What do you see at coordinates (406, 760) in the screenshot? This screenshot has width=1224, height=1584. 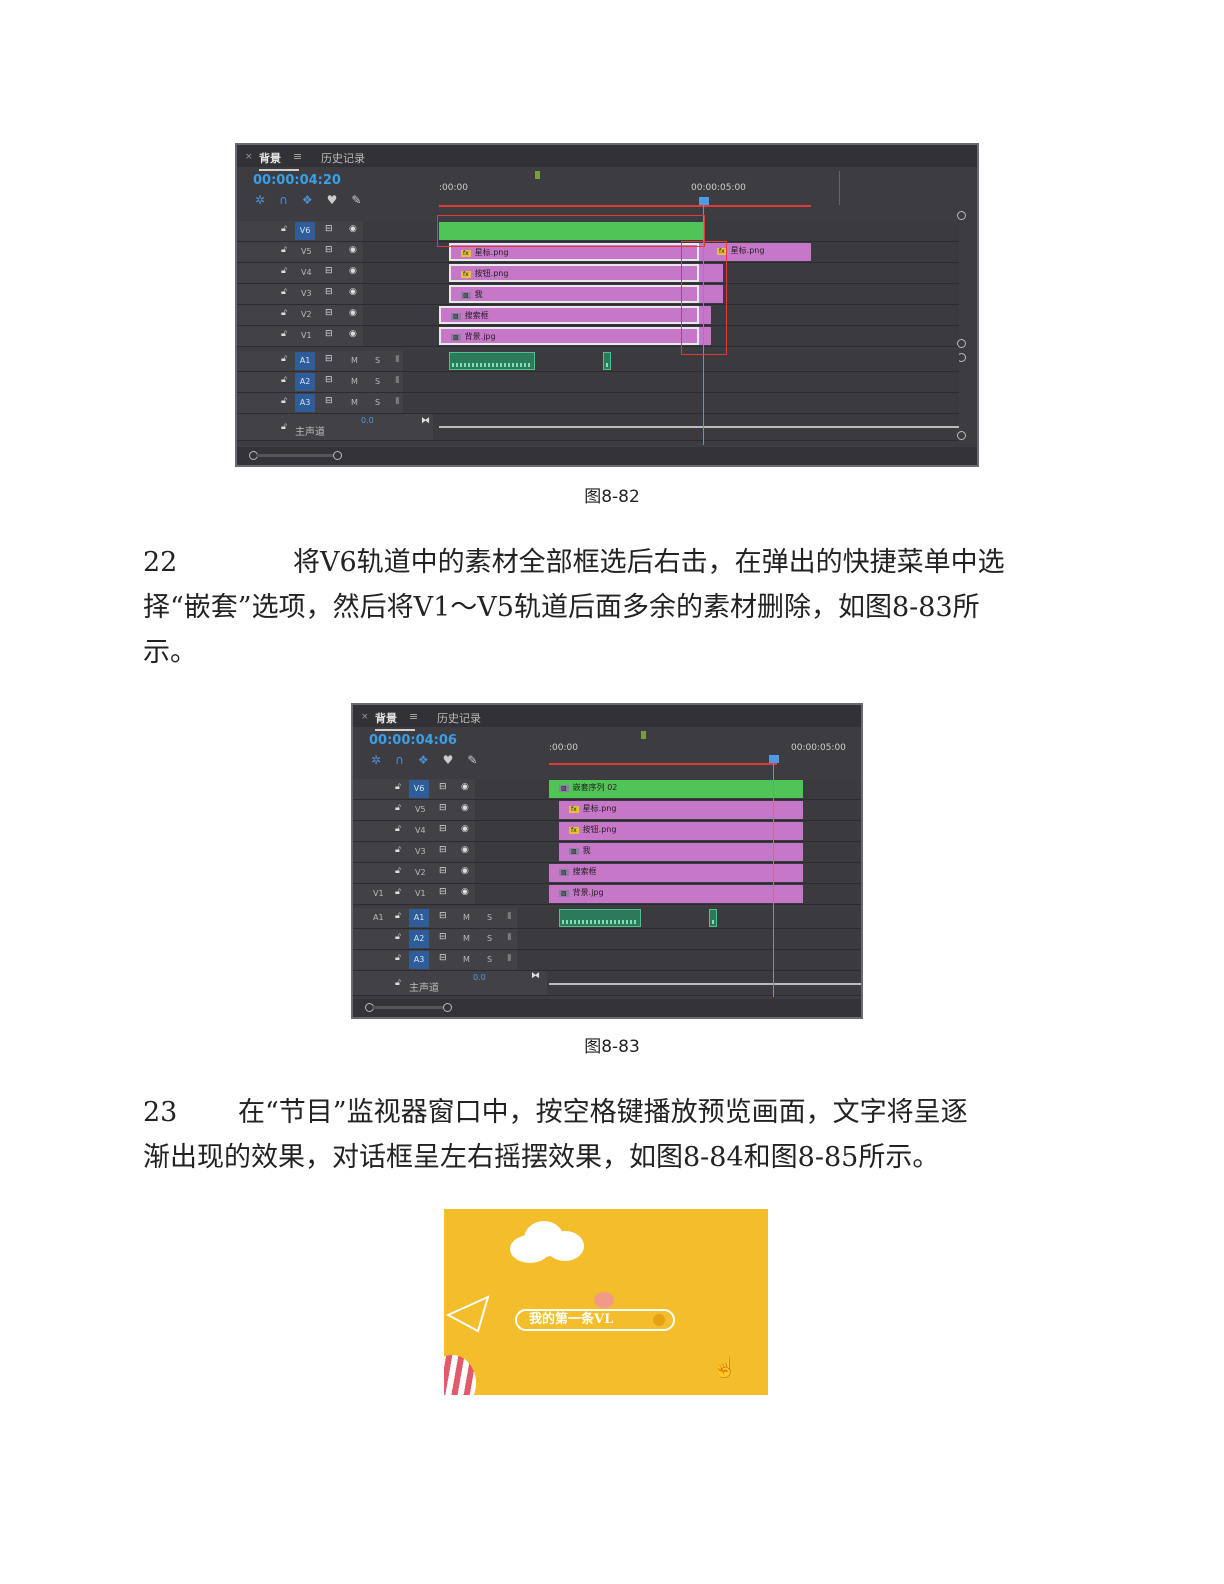 I see `link-icon: ∩` at bounding box center [406, 760].